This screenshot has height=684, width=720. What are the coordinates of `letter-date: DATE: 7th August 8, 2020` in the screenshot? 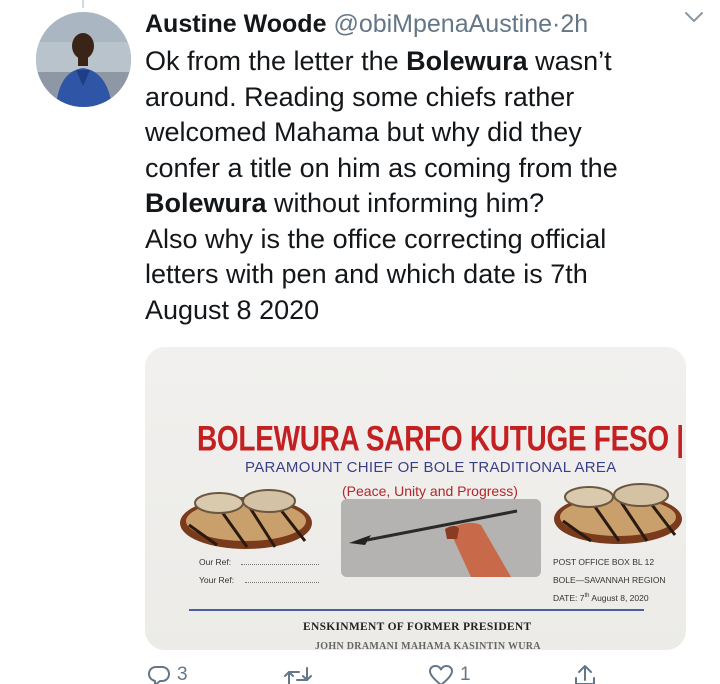 It's located at (601, 598).